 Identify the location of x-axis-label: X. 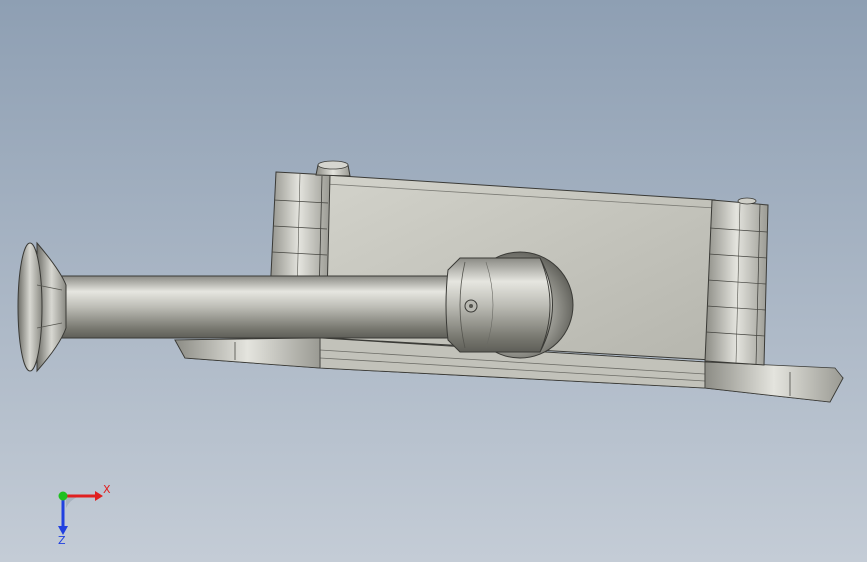
(107, 489).